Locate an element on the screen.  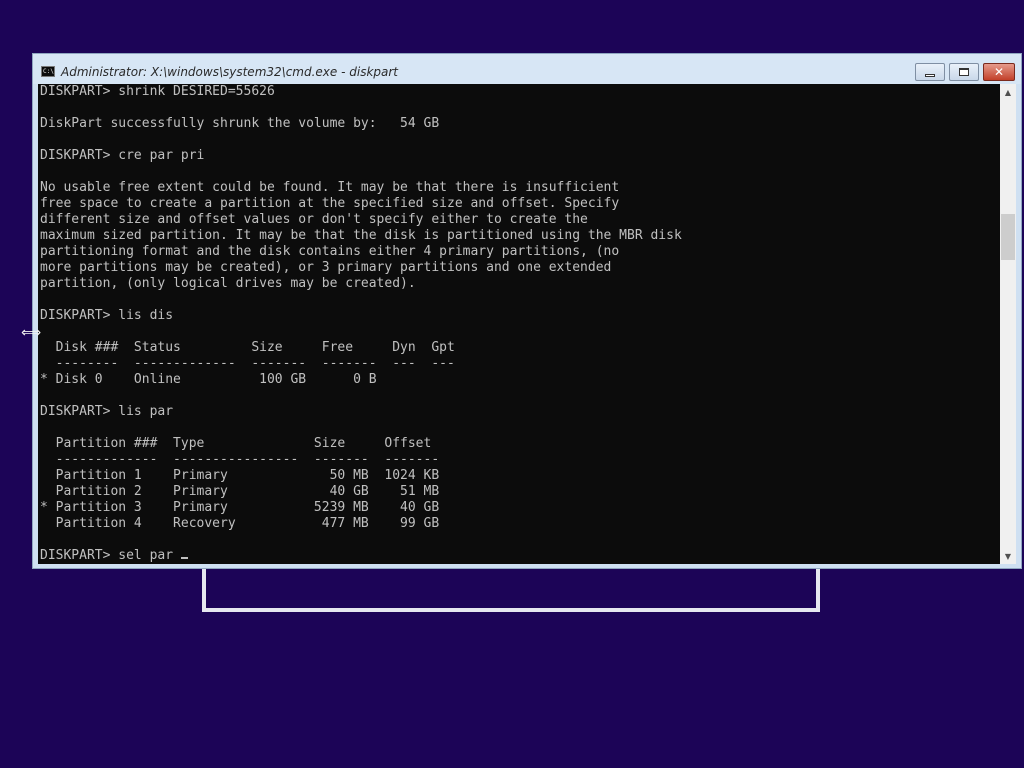
console-line: Partition ### Type Size Offset is located at coordinates (236, 443).